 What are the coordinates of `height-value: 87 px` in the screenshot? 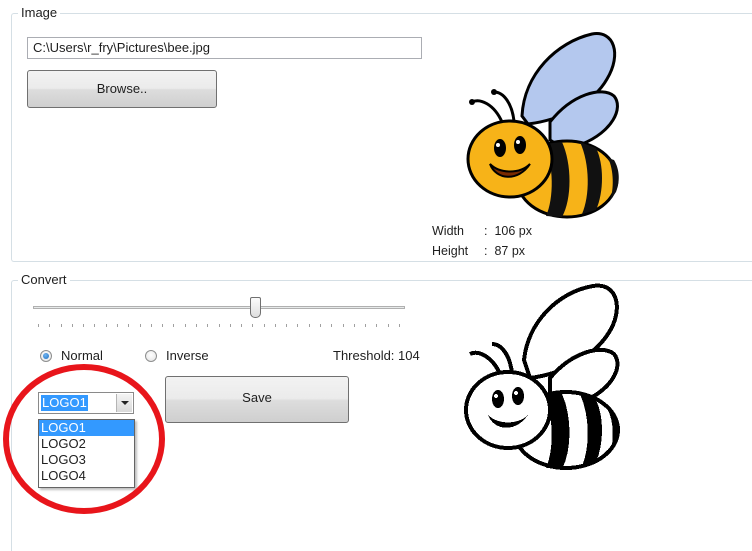 It's located at (510, 251).